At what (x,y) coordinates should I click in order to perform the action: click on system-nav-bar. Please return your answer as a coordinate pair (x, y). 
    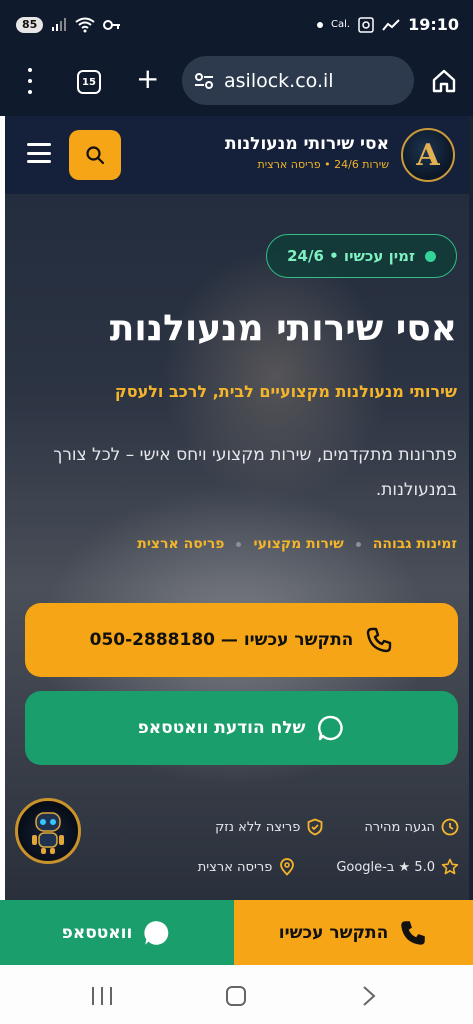
    Looking at the image, I should click on (236, 994).